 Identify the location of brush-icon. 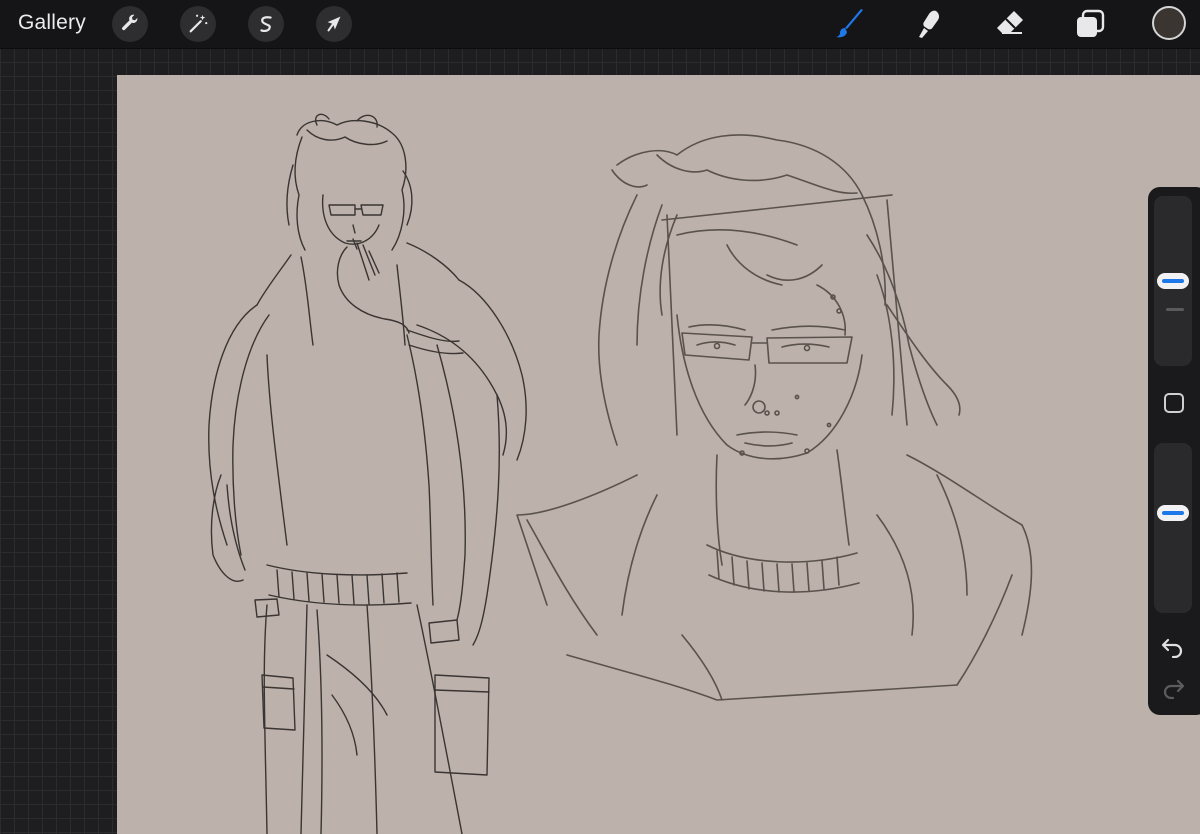
(849, 23).